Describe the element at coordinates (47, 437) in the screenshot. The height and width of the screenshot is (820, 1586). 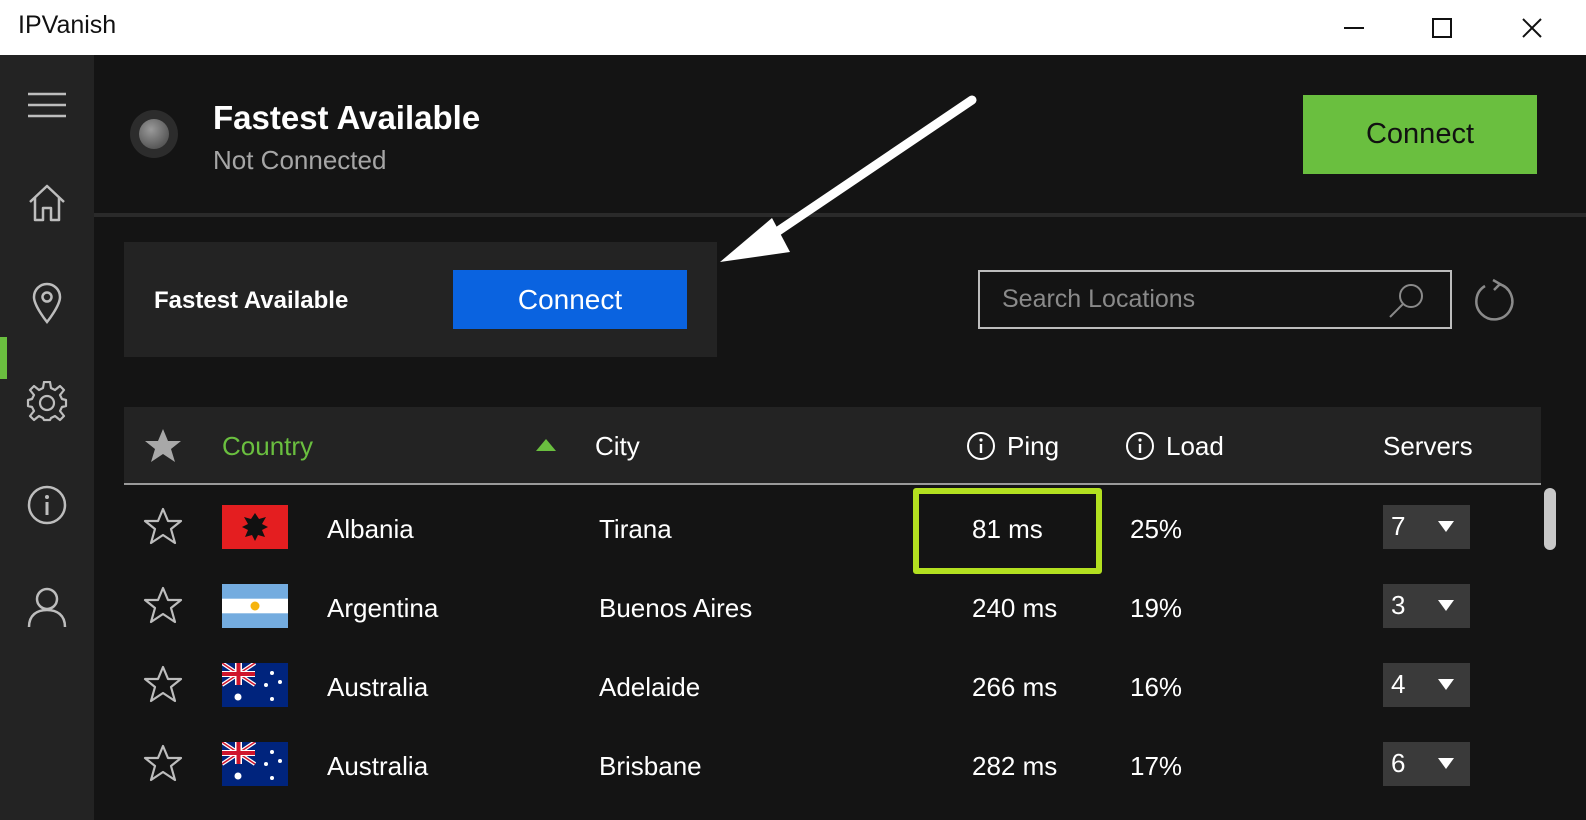
I see `sidebar` at that location.